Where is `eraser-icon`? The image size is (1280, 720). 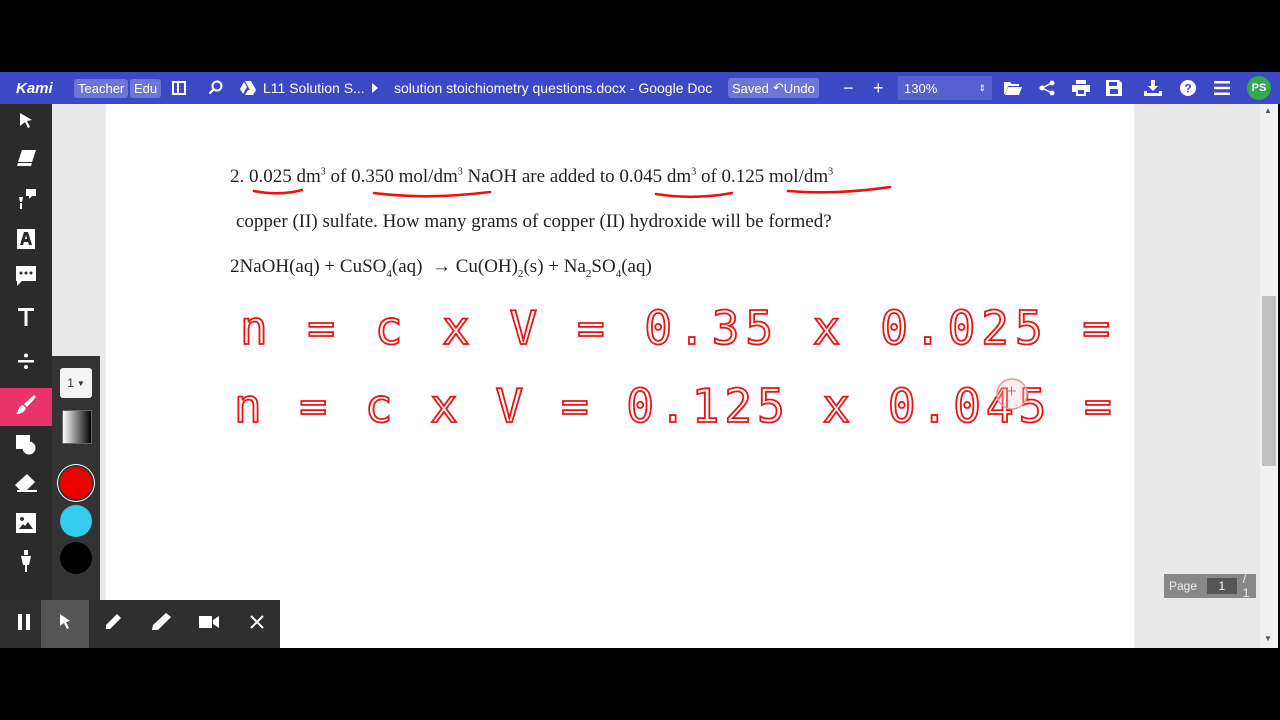
eraser-icon is located at coordinates (26, 485).